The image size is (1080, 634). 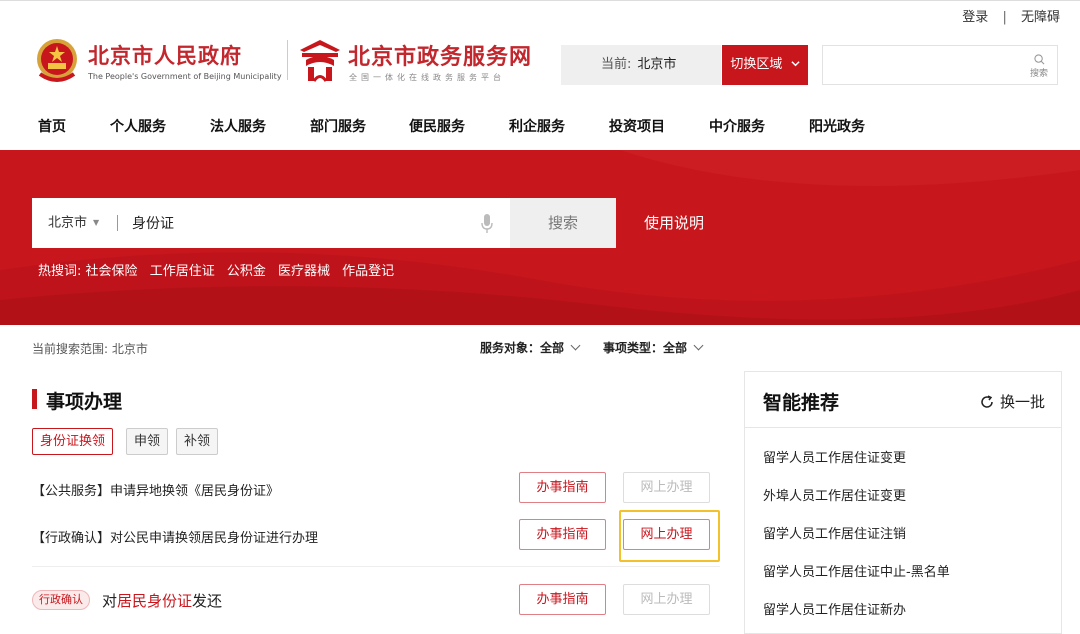 I want to click on accessibility-link: 无障碍, so click(x=1040, y=15).